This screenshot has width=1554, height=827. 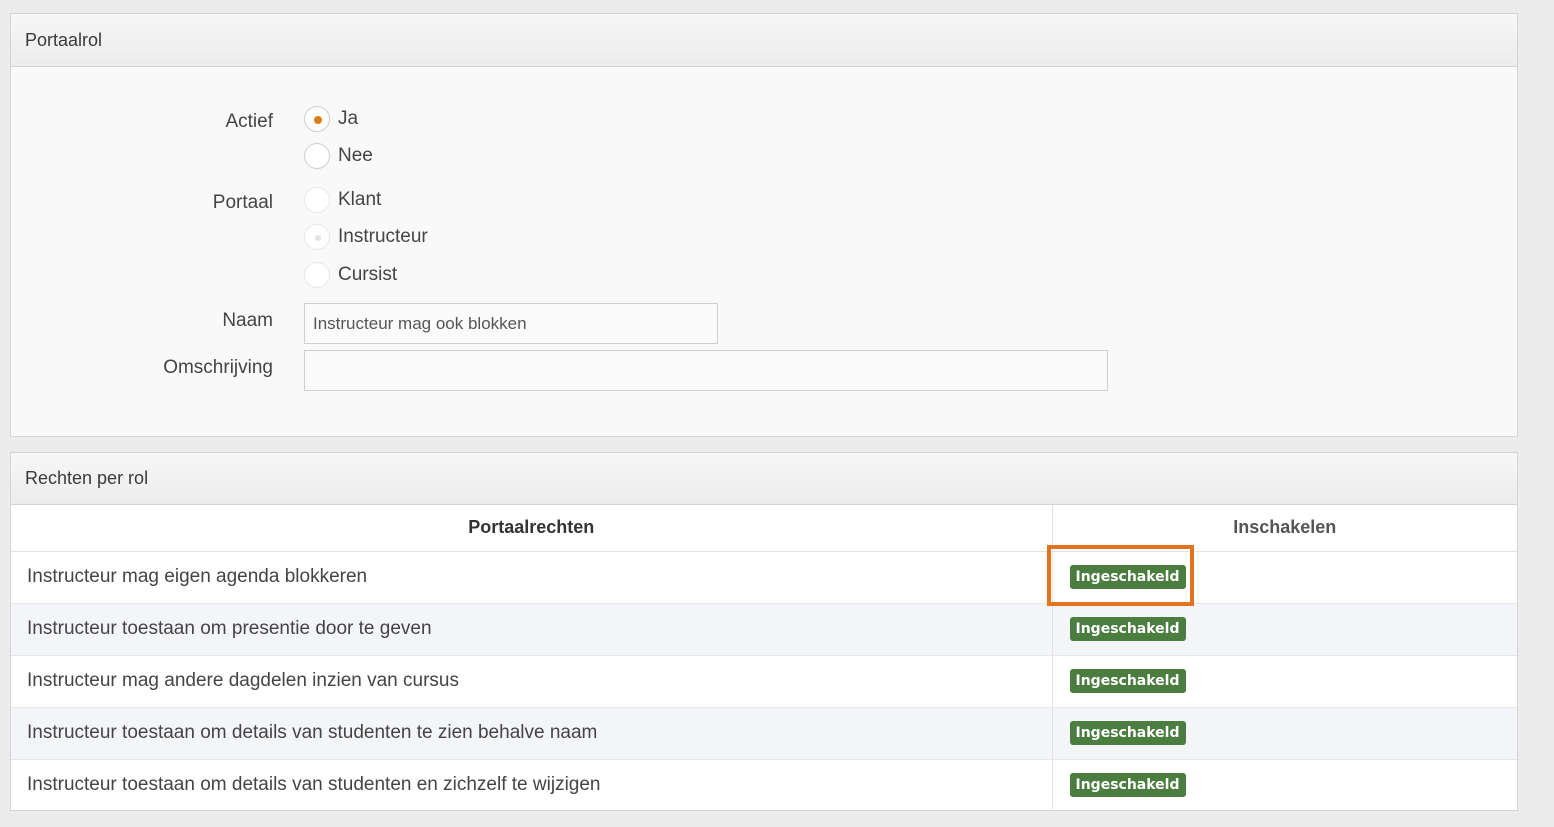 What do you see at coordinates (218, 367) in the screenshot?
I see `omschrijving-label: Omschrijving` at bounding box center [218, 367].